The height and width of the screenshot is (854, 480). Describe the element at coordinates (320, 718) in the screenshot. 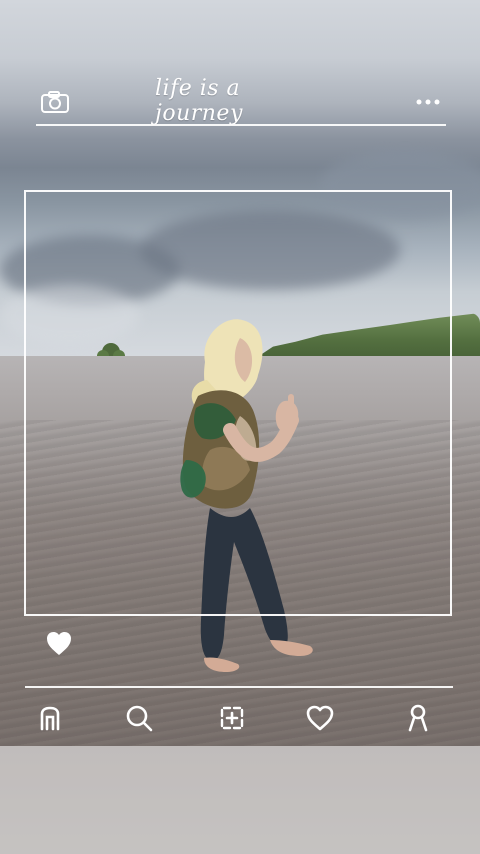

I see `heart-icon` at that location.